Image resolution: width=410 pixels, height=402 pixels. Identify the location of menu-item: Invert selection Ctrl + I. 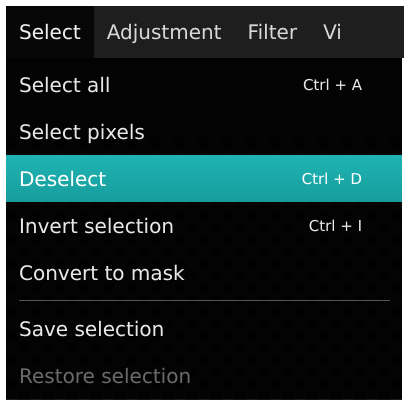
(204, 225).